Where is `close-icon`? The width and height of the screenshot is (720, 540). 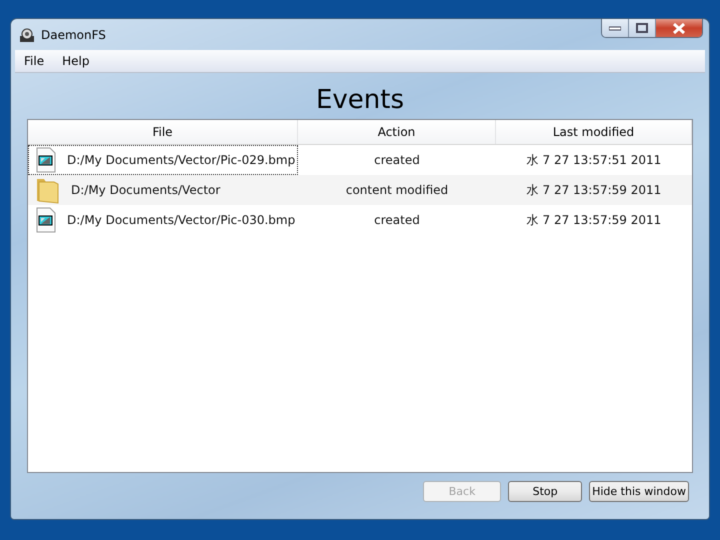
close-icon is located at coordinates (679, 28).